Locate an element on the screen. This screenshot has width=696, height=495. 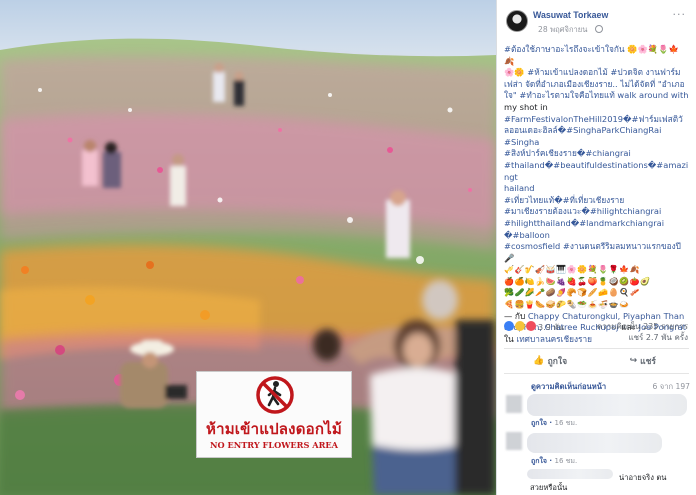
comment-text-fragment: สวยหรือนั้น is located at coordinates (549, 487).